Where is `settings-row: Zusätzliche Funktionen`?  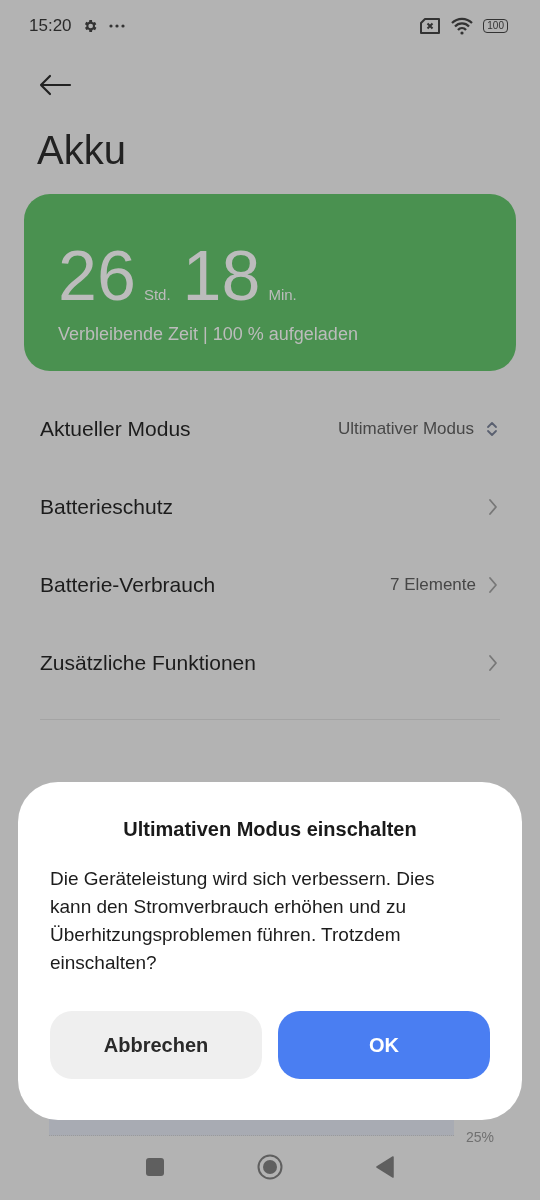
settings-row: Zusätzliche Funktionen is located at coordinates (270, 663).